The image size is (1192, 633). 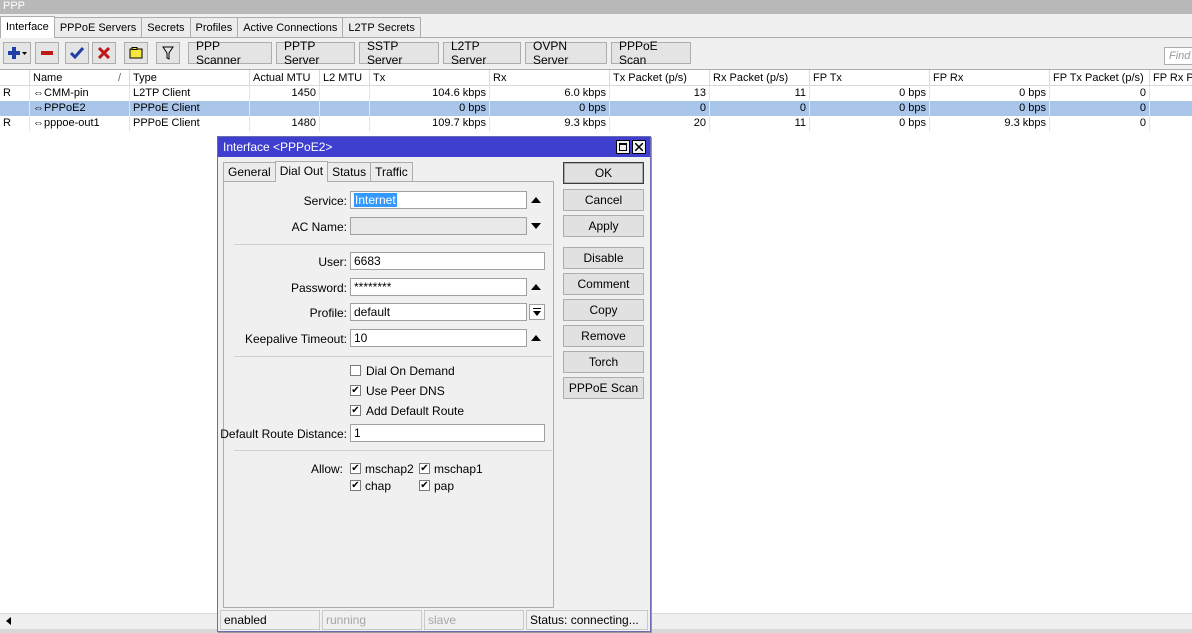 What do you see at coordinates (230, 53) in the screenshot?
I see `ppp-scanner-button: PPP Scanner` at bounding box center [230, 53].